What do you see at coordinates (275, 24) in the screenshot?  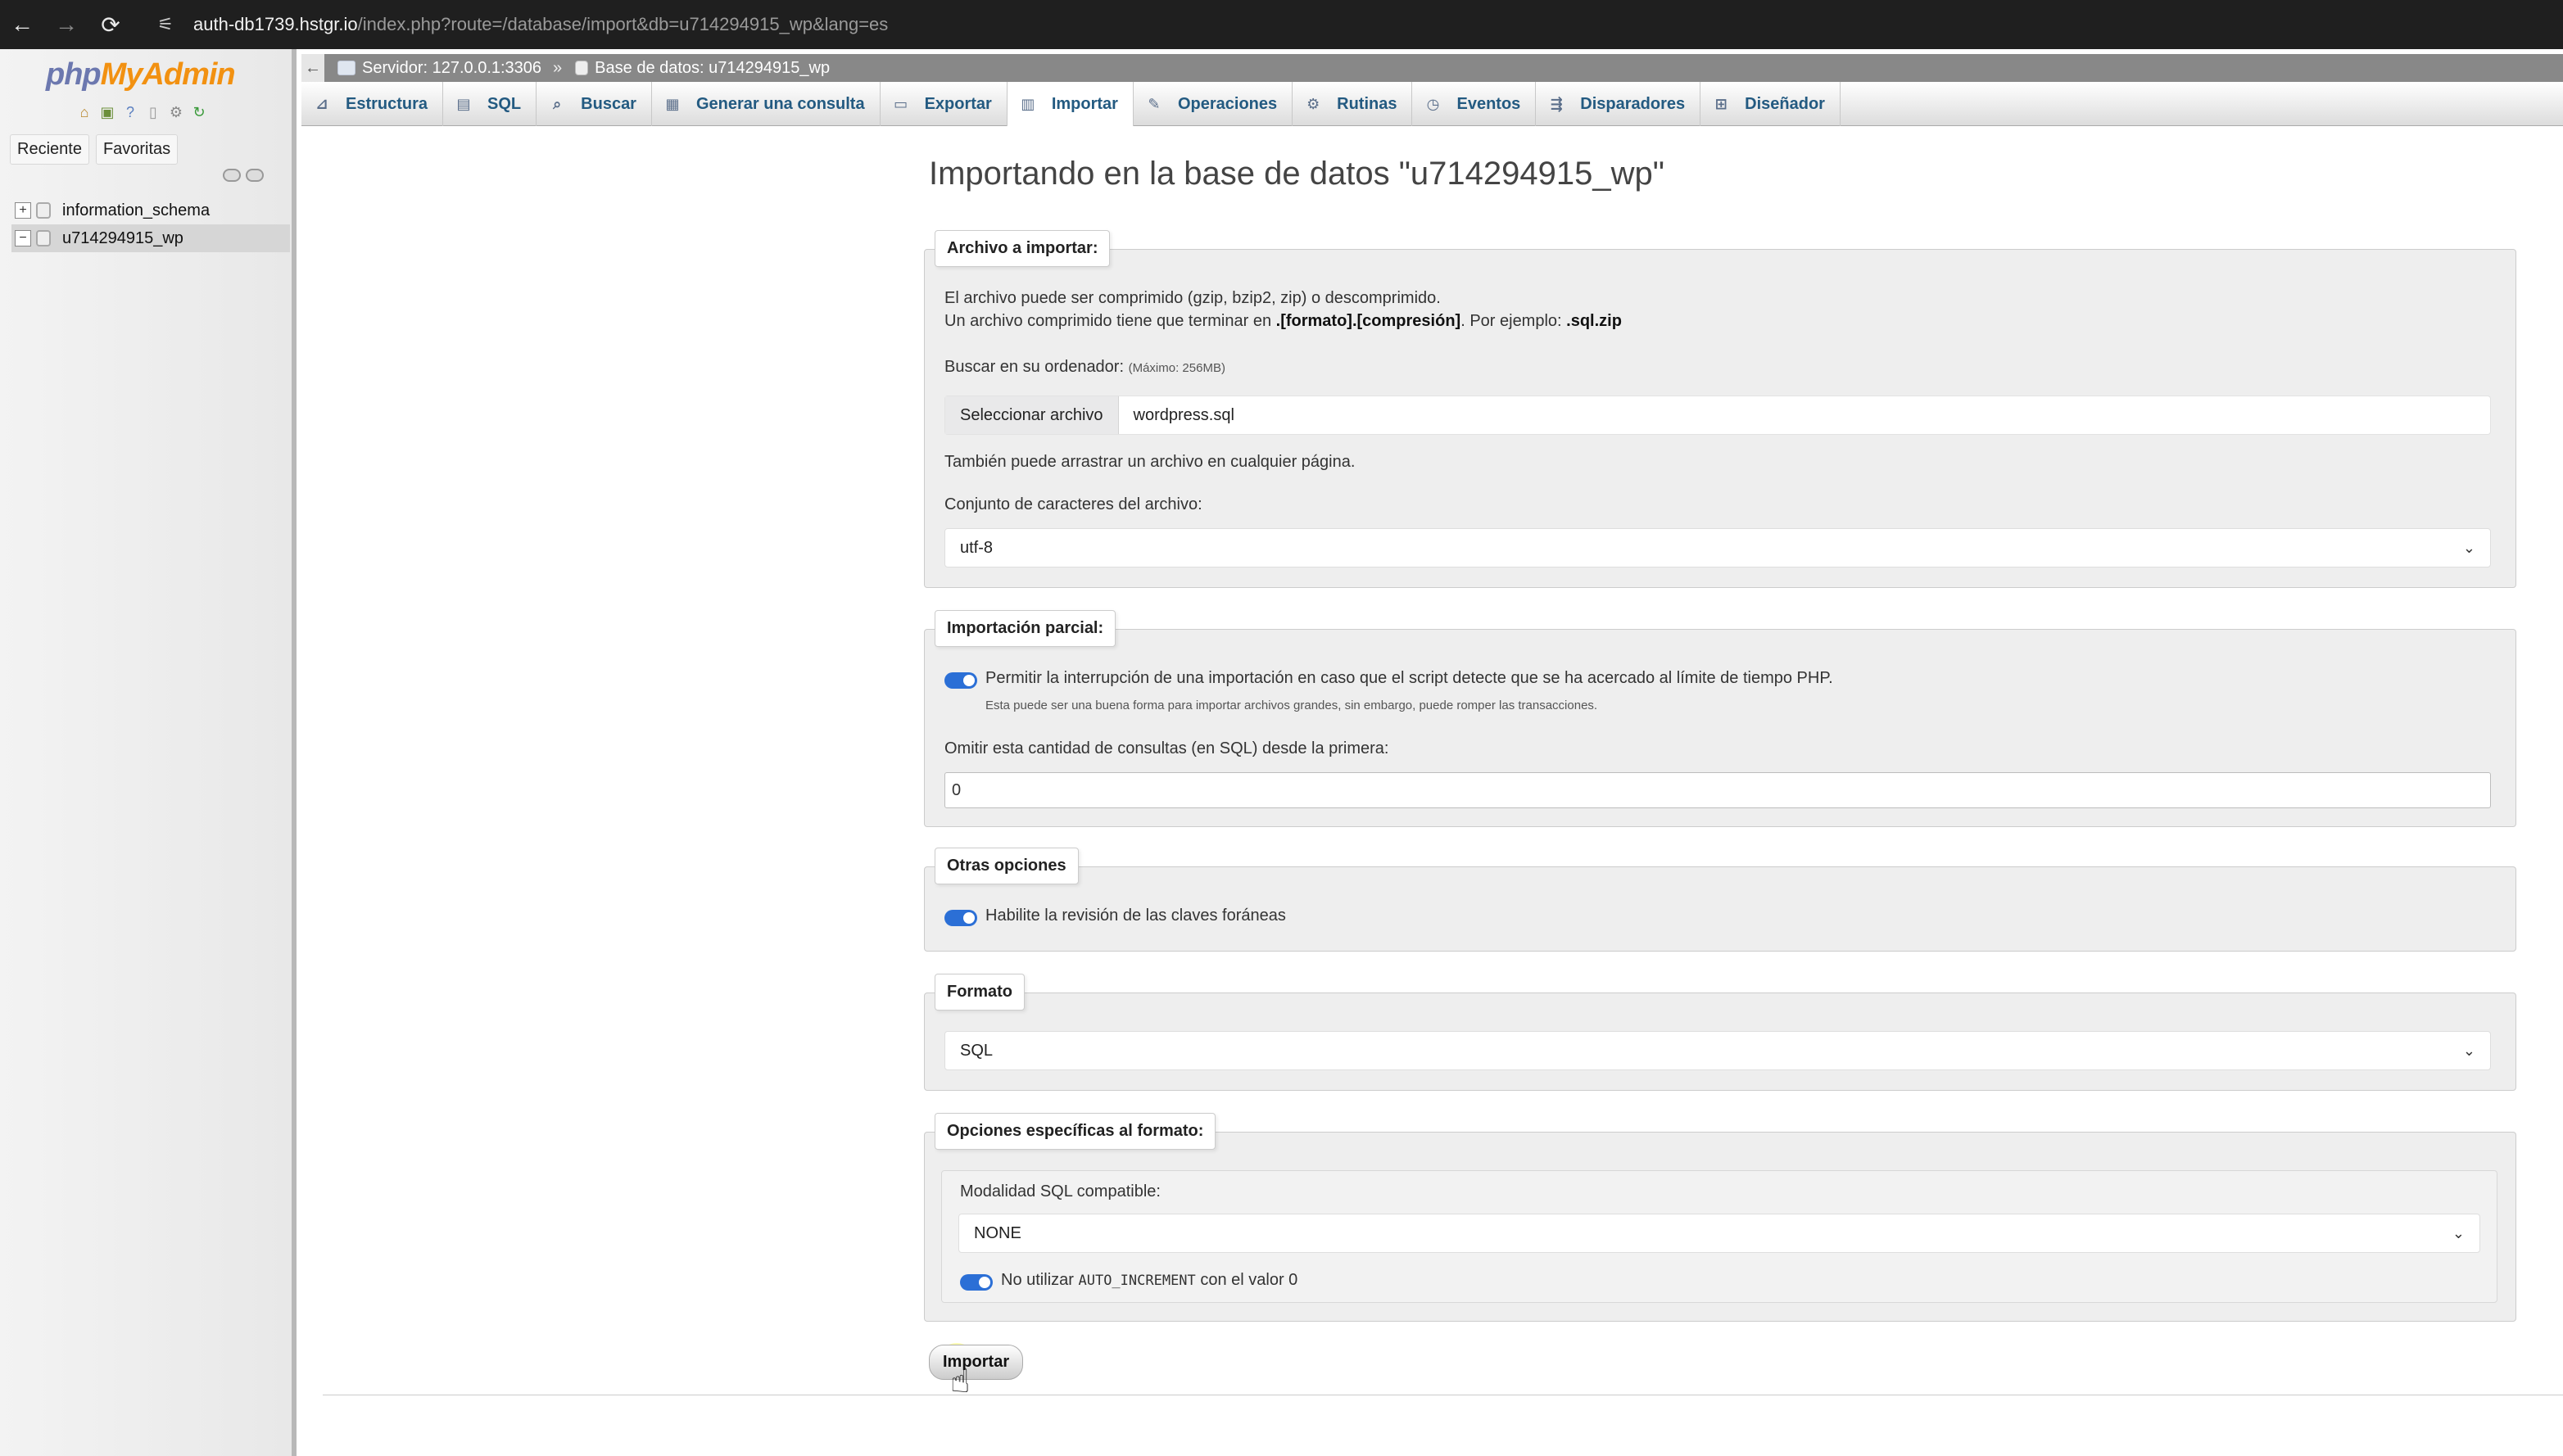 I see `url-host: auth-db1739.hstgr.io` at bounding box center [275, 24].